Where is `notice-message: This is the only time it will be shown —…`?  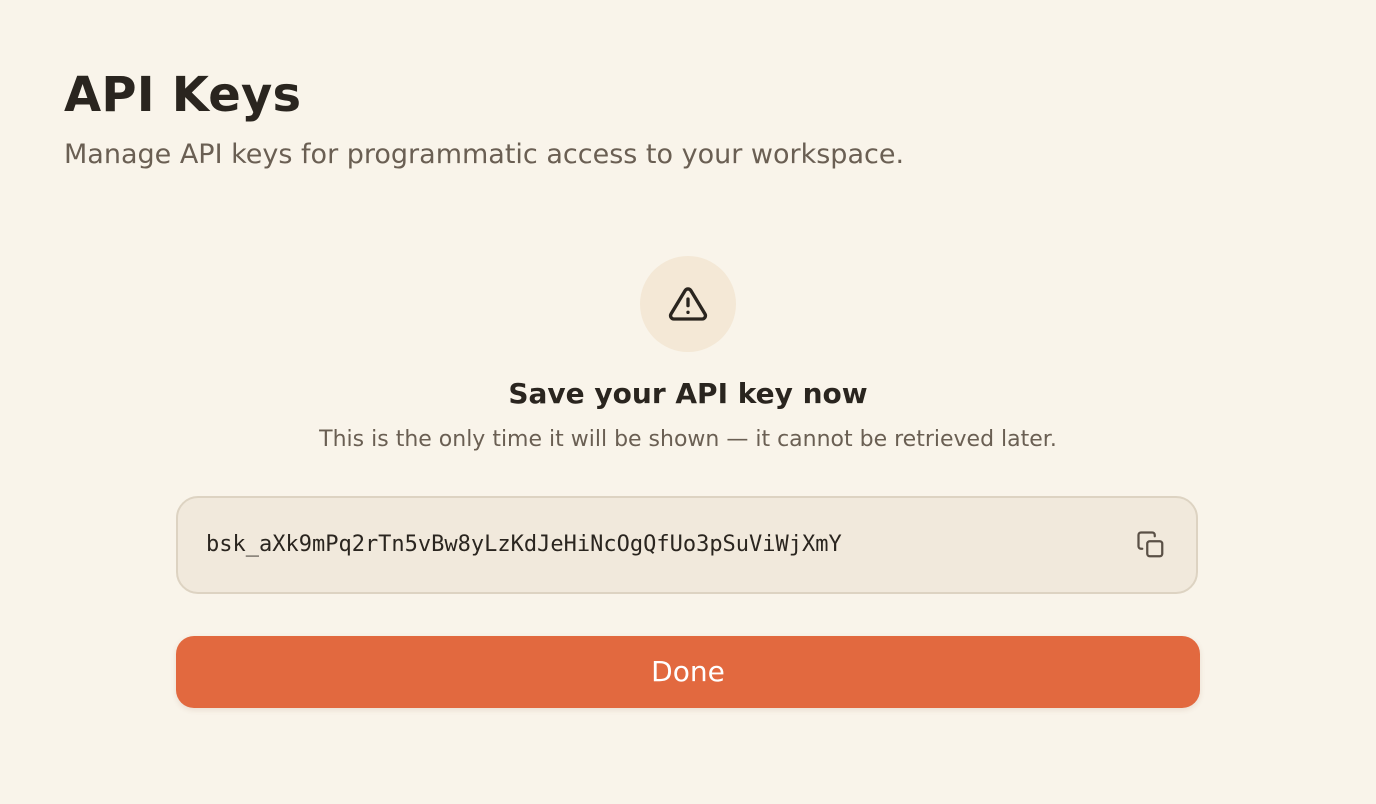 notice-message: This is the only time it will be shown —… is located at coordinates (688, 439).